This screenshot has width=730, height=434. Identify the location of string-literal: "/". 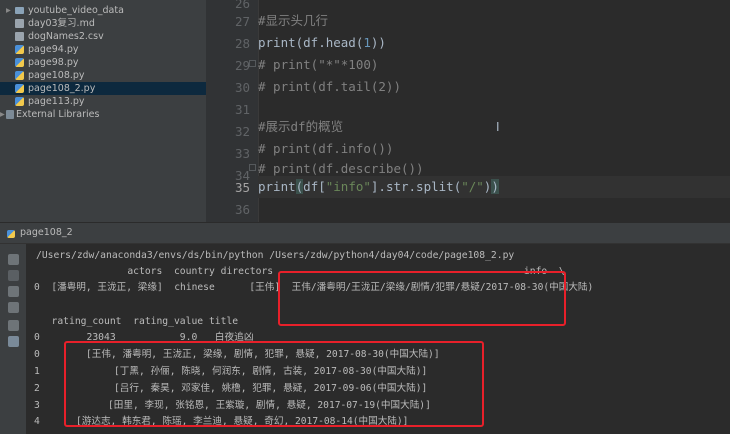
(472, 186).